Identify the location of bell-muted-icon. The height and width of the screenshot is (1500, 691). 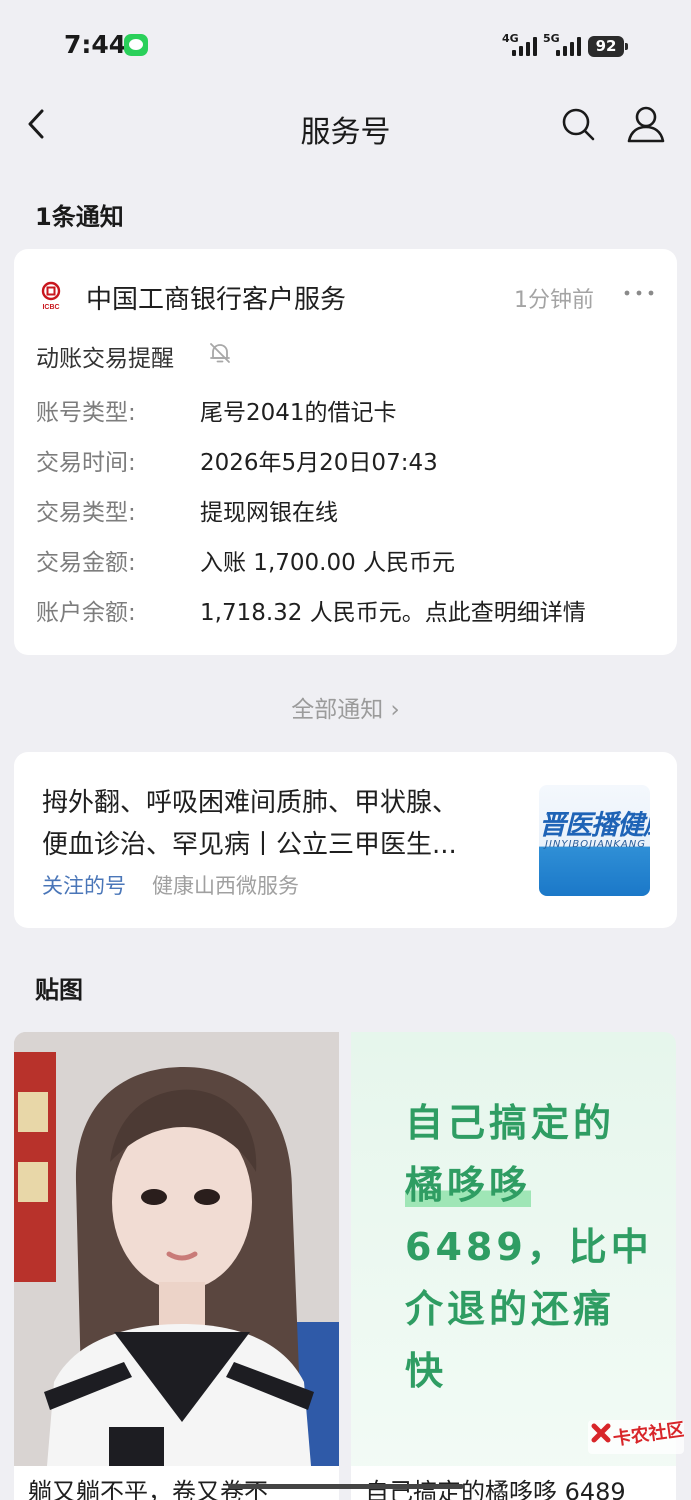
(220, 353).